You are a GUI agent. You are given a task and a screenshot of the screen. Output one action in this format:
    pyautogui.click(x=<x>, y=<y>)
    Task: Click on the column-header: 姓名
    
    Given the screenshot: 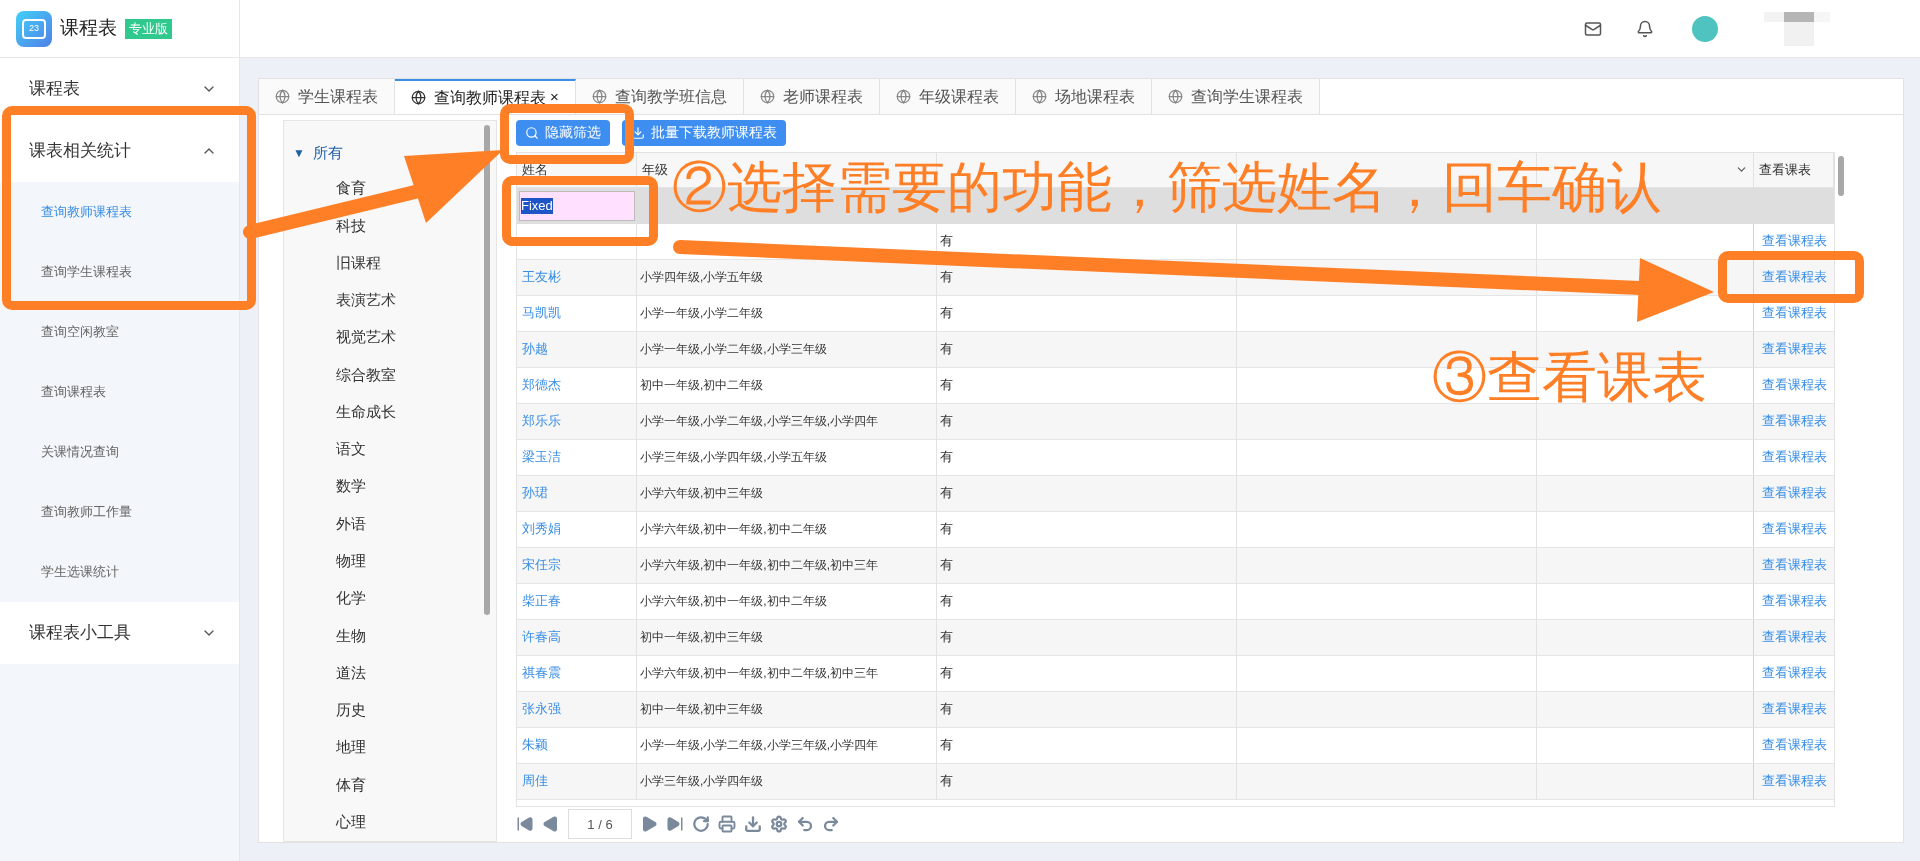 What is the action you would take?
    pyautogui.click(x=535, y=169)
    